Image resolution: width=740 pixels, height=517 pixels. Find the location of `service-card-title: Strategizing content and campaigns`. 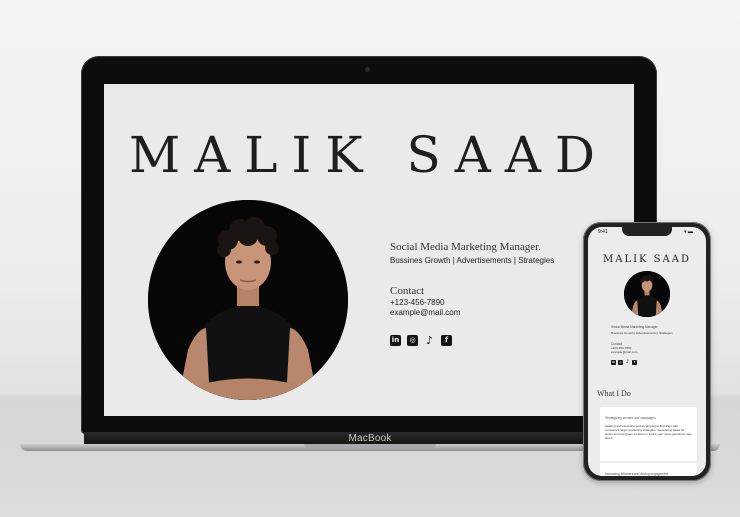

service-card-title: Strategizing content and campaigns is located at coordinates (630, 418).